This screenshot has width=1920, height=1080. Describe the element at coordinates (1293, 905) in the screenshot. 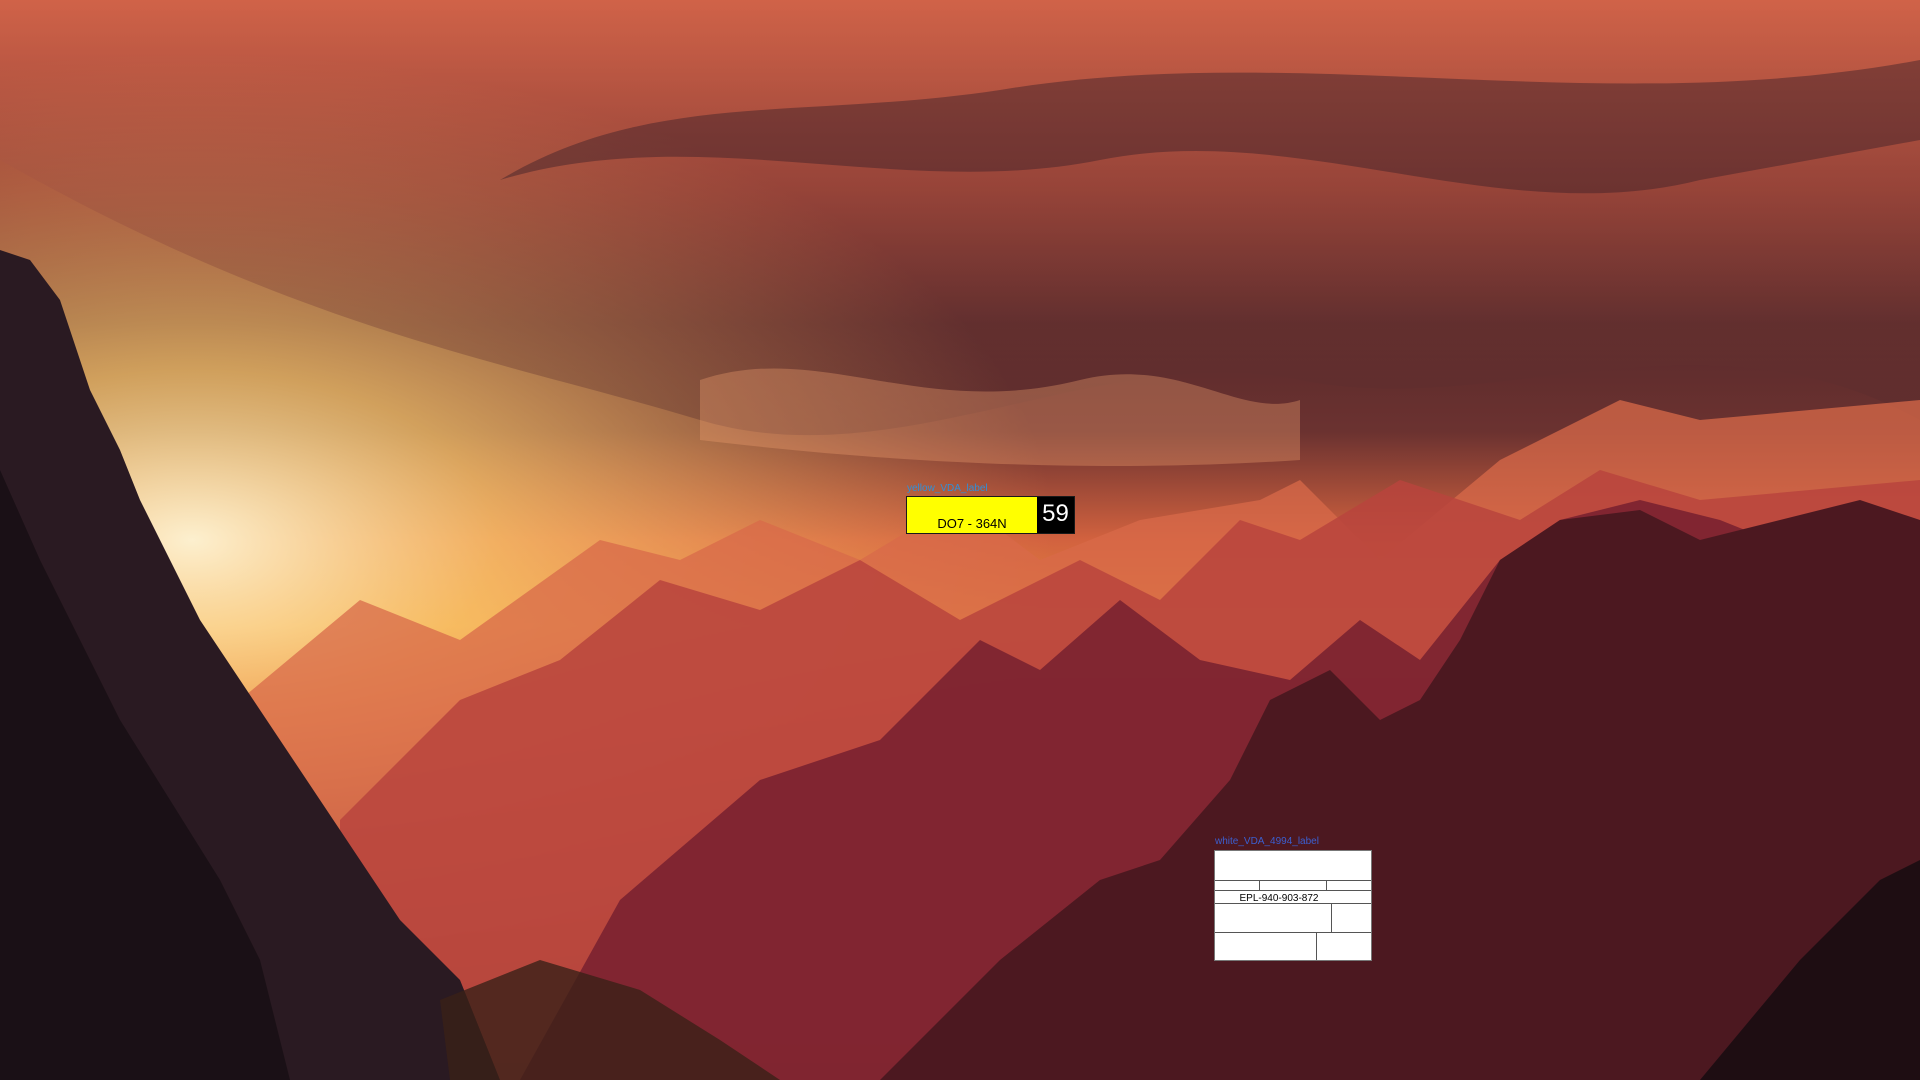

I see `white-table-label: EPL-940-903-872` at that location.